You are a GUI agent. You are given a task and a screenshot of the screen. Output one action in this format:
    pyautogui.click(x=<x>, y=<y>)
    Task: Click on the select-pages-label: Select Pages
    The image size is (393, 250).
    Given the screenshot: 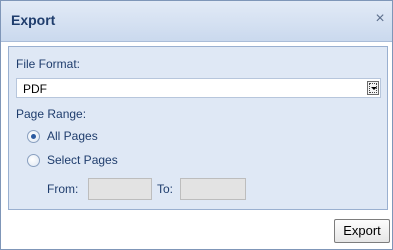 What is the action you would take?
    pyautogui.click(x=82, y=160)
    